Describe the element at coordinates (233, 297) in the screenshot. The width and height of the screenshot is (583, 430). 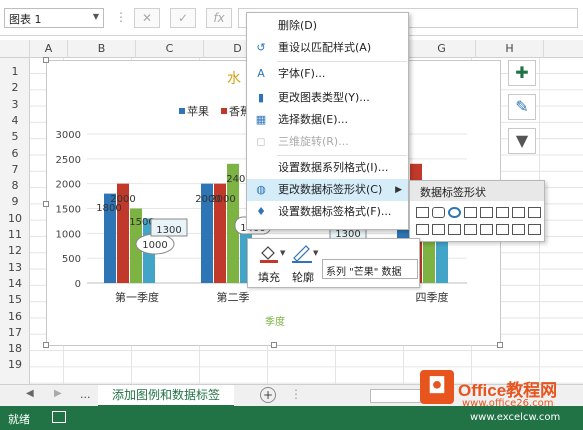
I see `x-tick-label: 第二季` at that location.